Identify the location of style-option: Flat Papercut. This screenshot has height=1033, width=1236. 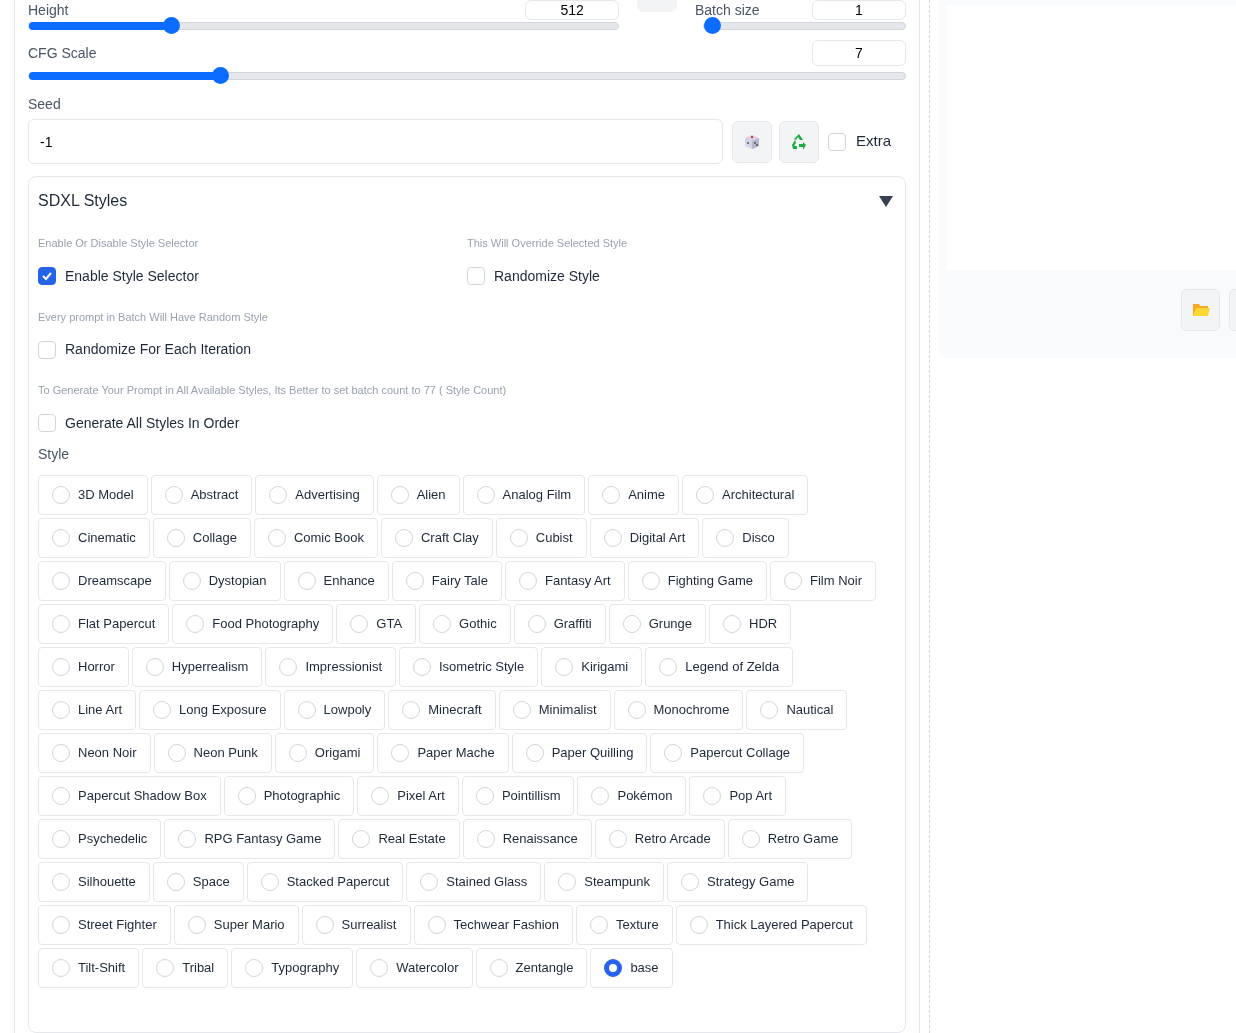
(104, 623).